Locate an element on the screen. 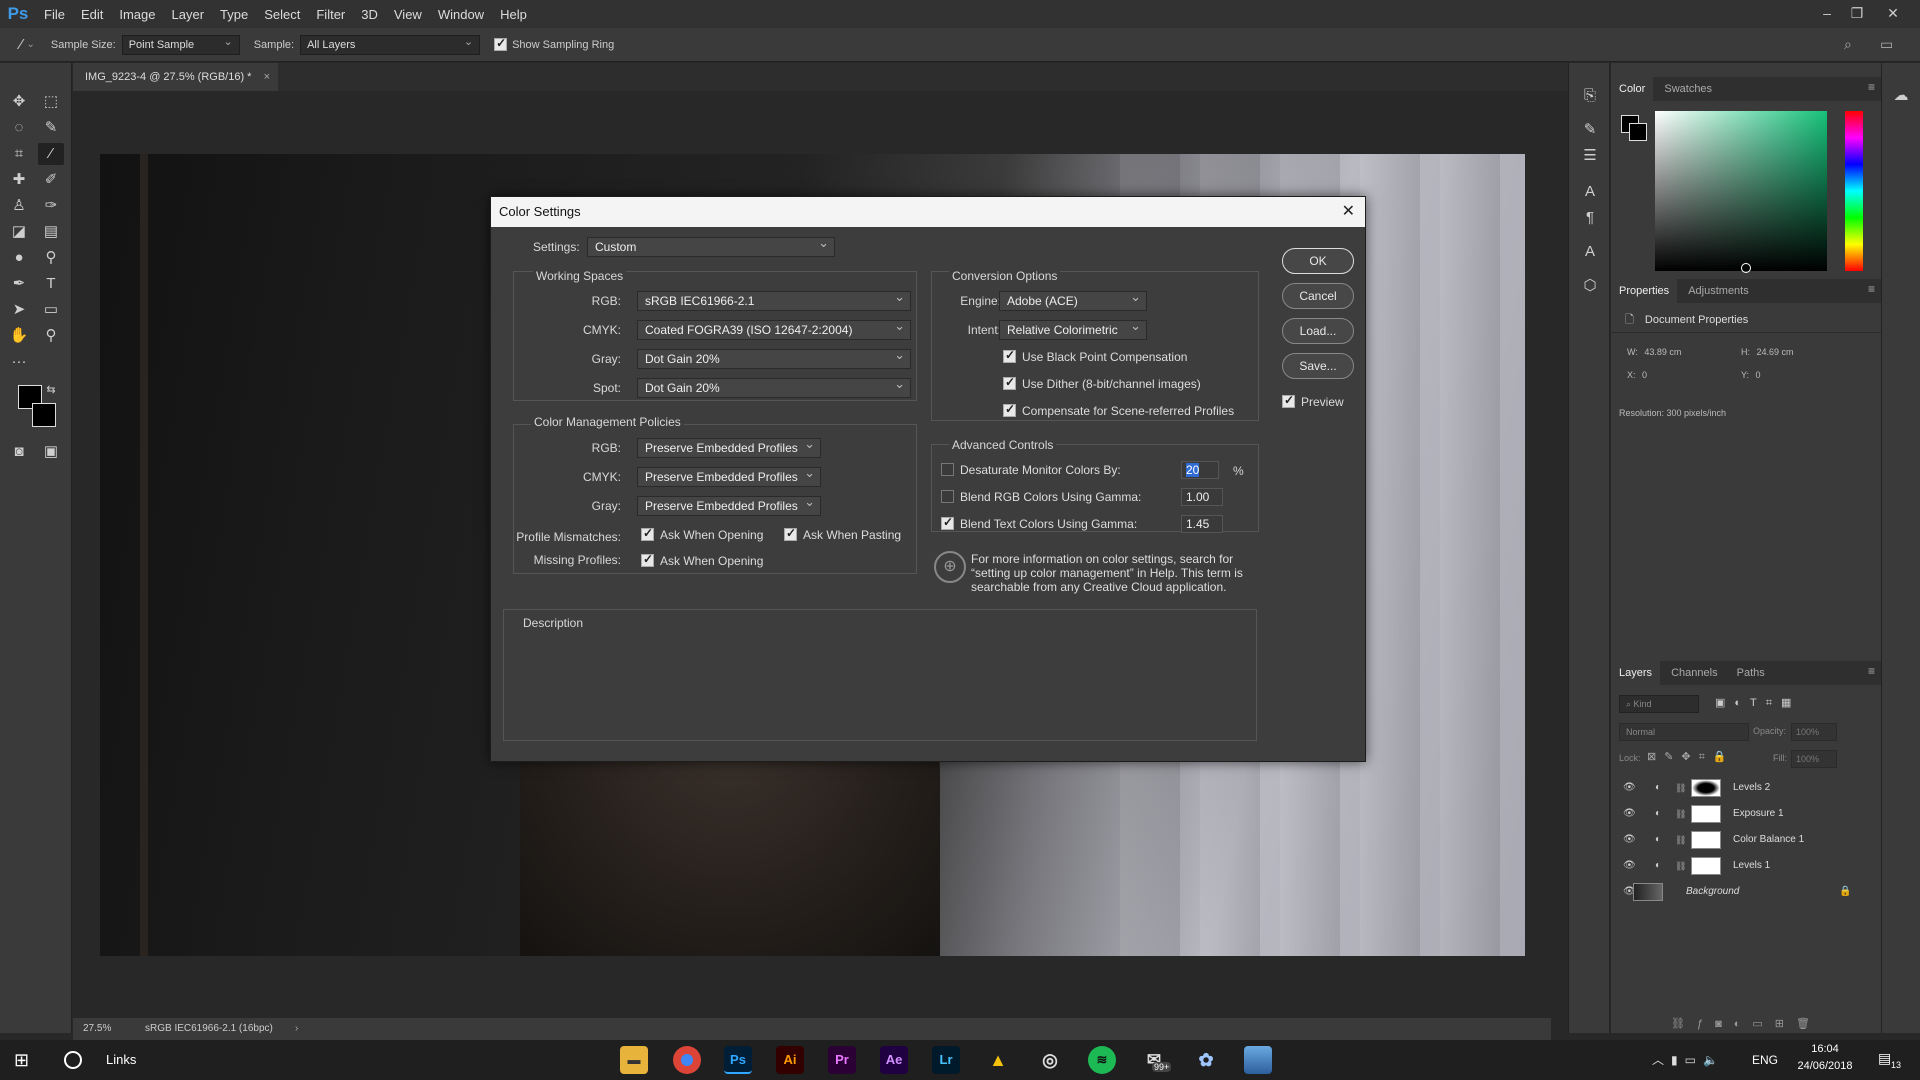  lasso-tool-icon: ◌ is located at coordinates (19, 128).